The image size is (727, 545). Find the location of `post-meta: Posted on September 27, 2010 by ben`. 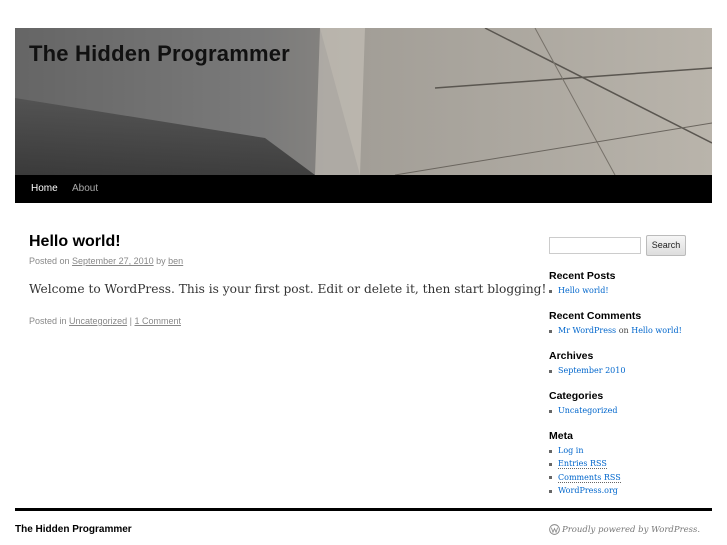

post-meta: Posted on September 27, 2010 by ben is located at coordinates (106, 261).